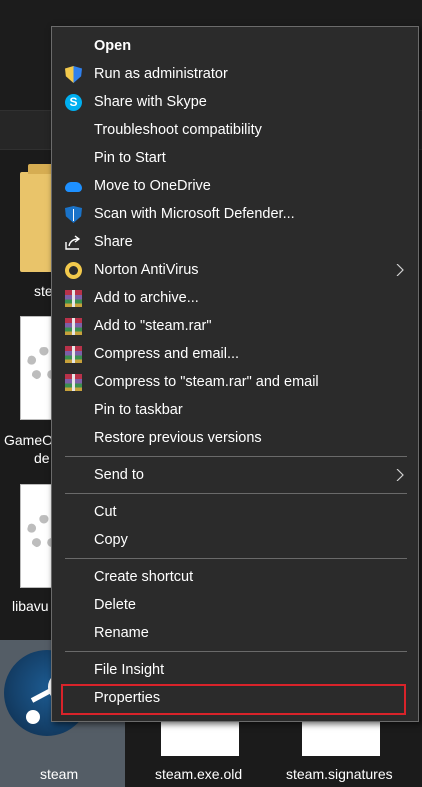  What do you see at coordinates (233, 699) in the screenshot?
I see `highlight-box` at bounding box center [233, 699].